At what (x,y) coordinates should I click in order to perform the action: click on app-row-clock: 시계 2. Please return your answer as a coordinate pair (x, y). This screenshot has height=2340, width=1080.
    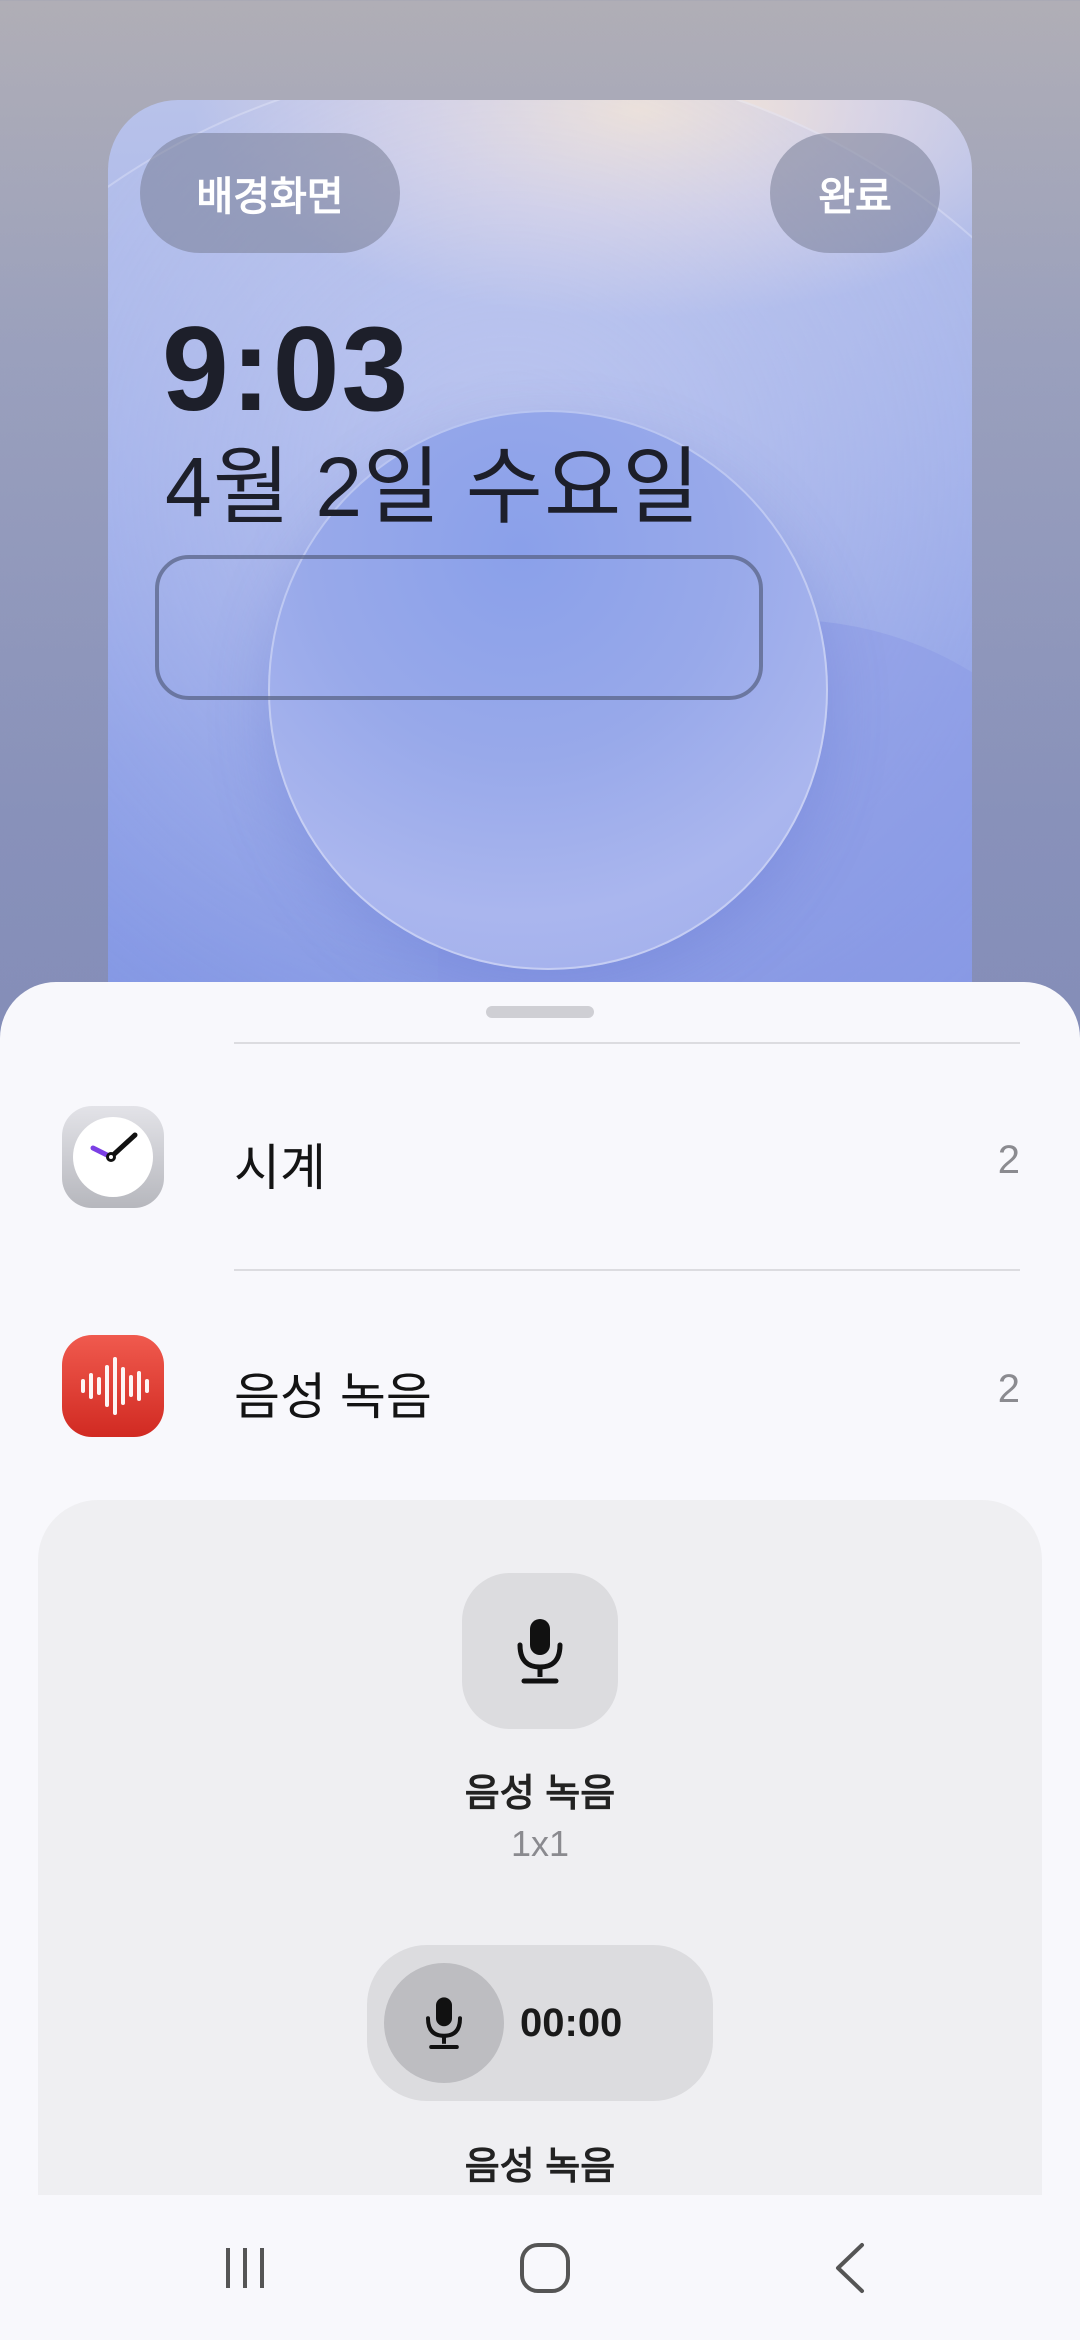
    Looking at the image, I should click on (540, 1158).